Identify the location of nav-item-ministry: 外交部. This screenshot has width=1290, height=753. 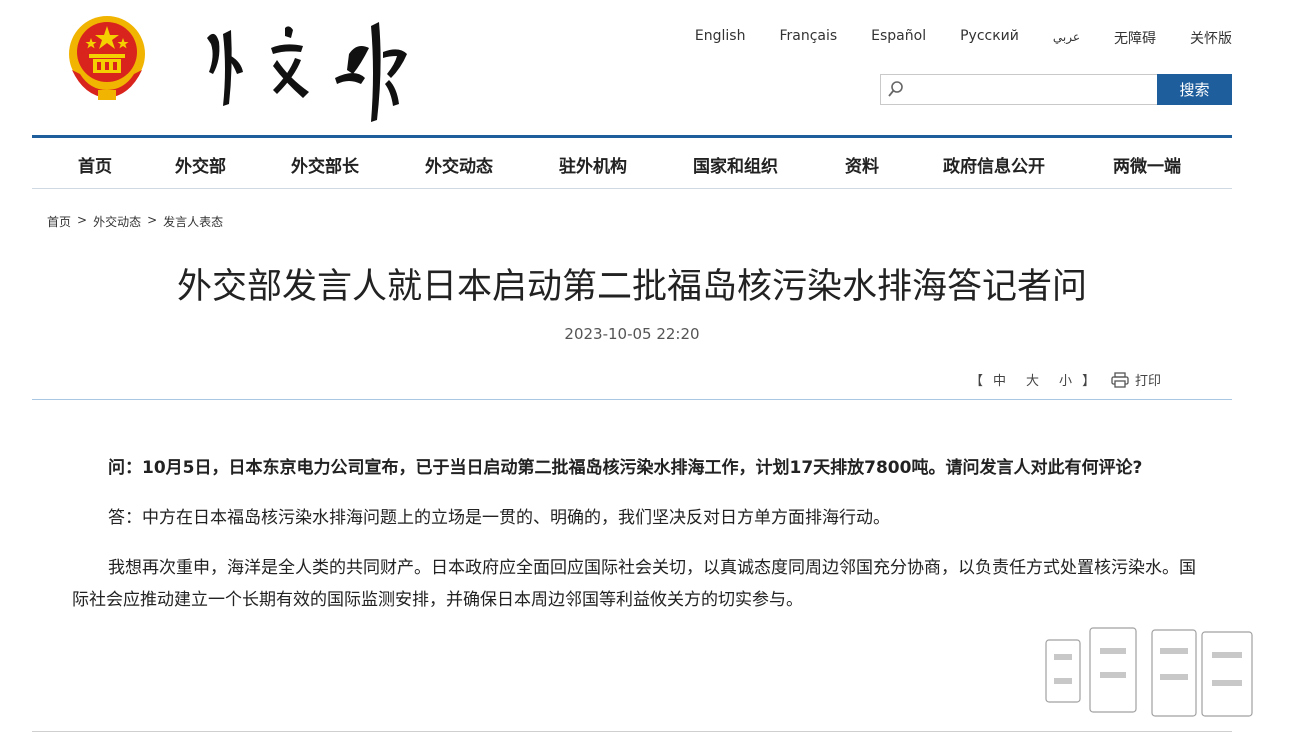
(200, 164).